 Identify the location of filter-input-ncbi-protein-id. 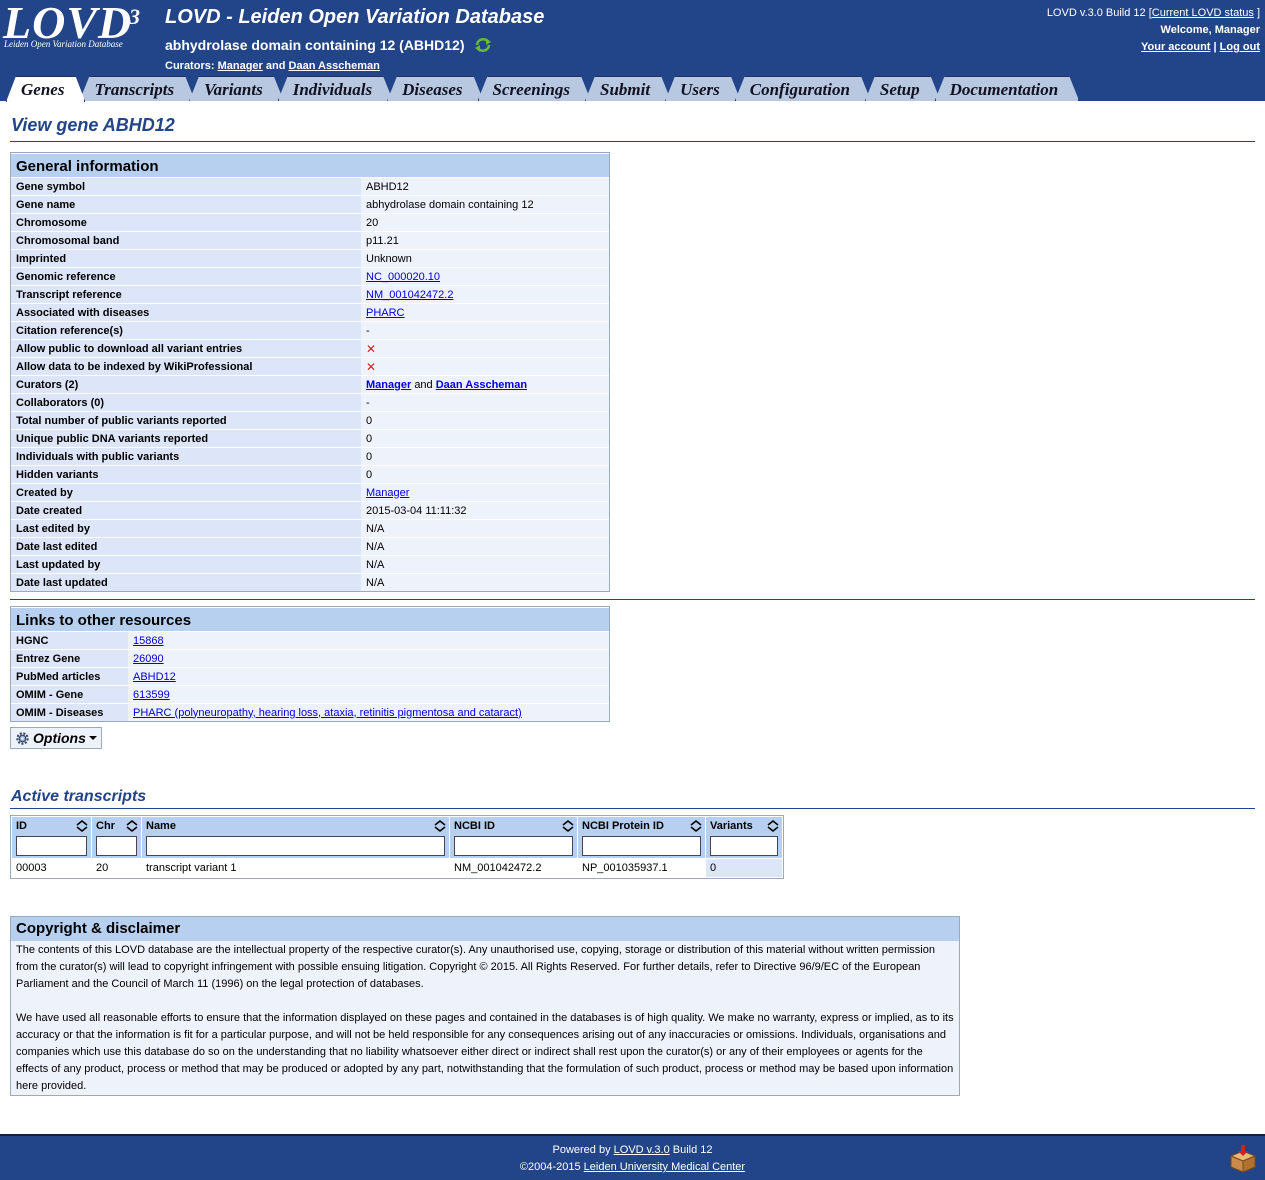
(641, 846).